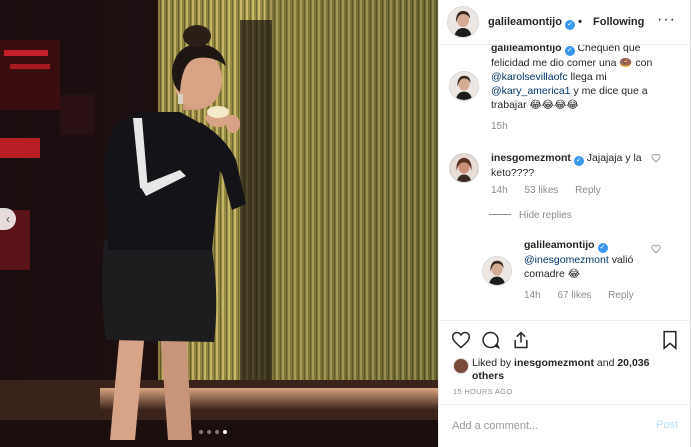 This screenshot has height=447, width=691. I want to click on donut-emoji: 🍩, so click(626, 63).